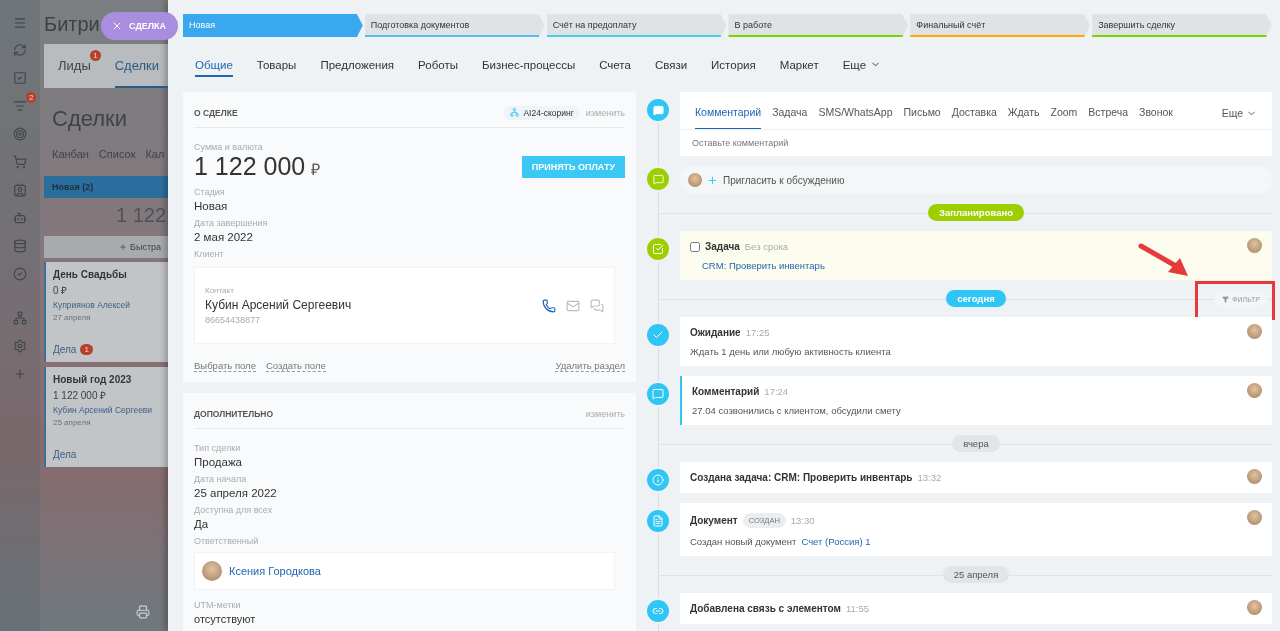  I want to click on responsible-link: Ксения Городкова, so click(275, 571).